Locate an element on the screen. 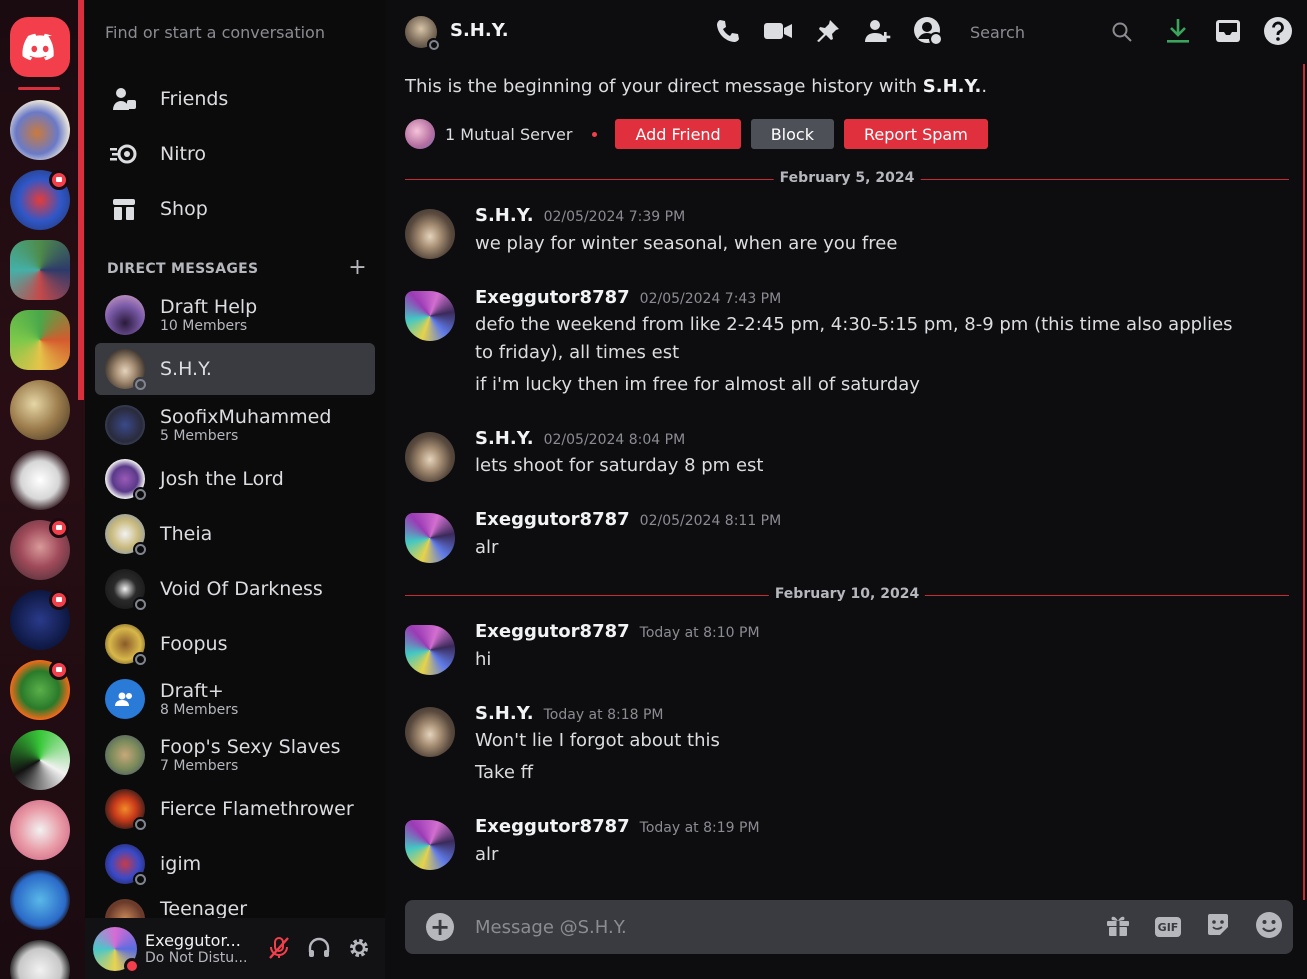 The width and height of the screenshot is (1307, 979). add-friends-to-dm-icon is located at coordinates (878, 31).